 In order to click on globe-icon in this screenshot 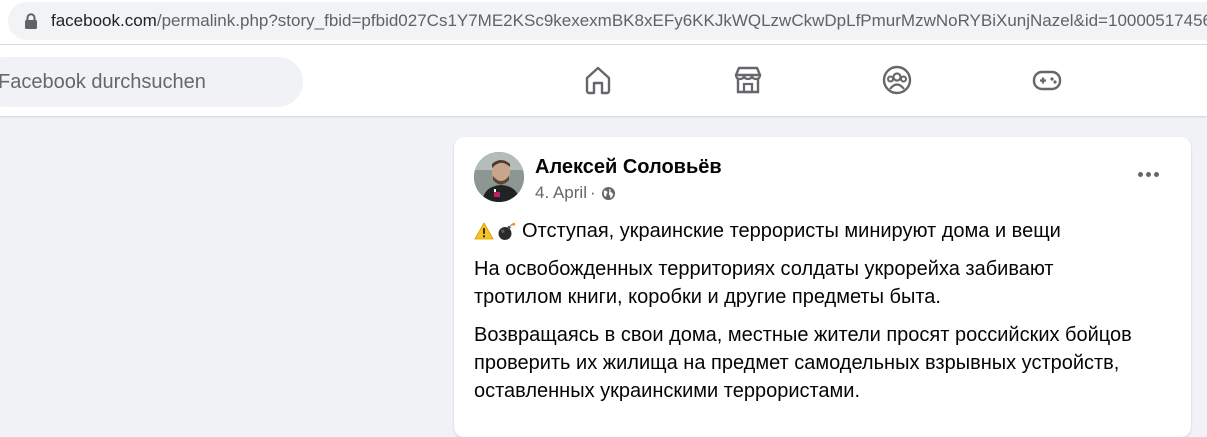, I will do `click(608, 193)`.